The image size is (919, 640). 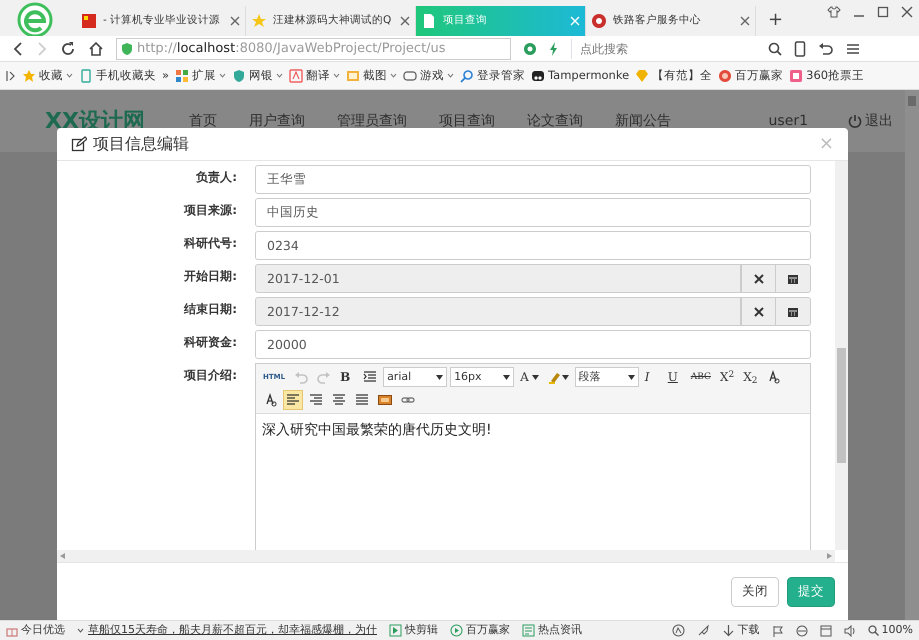 What do you see at coordinates (372, 75) in the screenshot?
I see `bookmark-item: 截图` at bounding box center [372, 75].